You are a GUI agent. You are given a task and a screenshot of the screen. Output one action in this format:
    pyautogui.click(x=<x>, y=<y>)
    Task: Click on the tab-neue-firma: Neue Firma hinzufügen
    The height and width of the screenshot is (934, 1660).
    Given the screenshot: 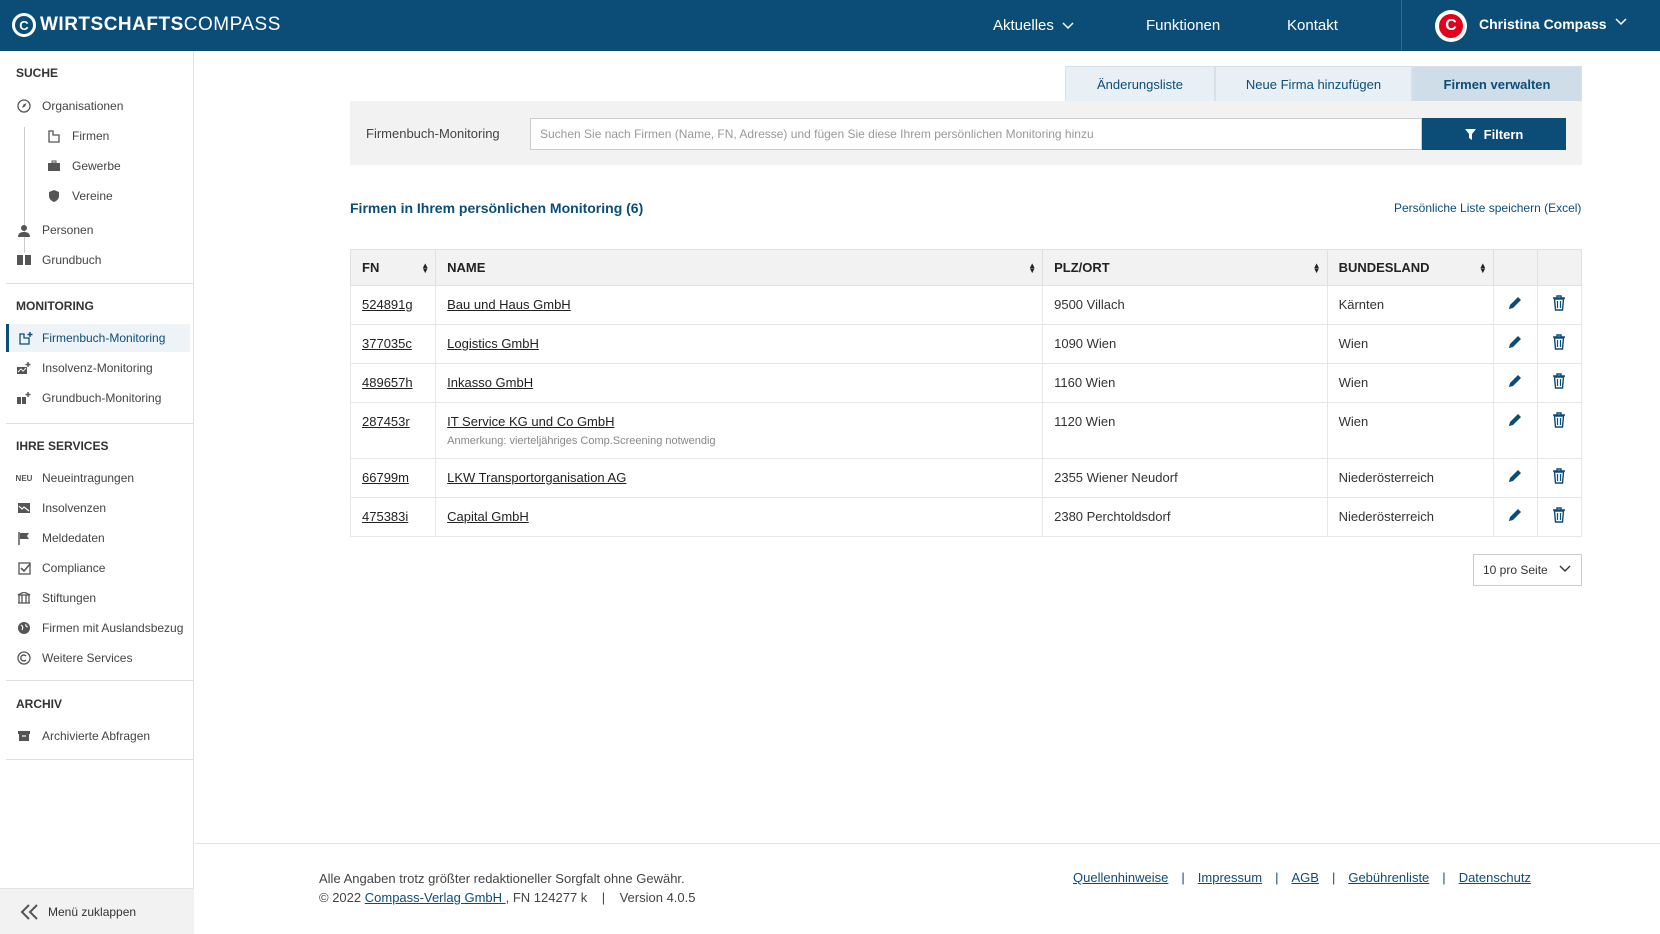 What is the action you would take?
    pyautogui.click(x=1313, y=83)
    